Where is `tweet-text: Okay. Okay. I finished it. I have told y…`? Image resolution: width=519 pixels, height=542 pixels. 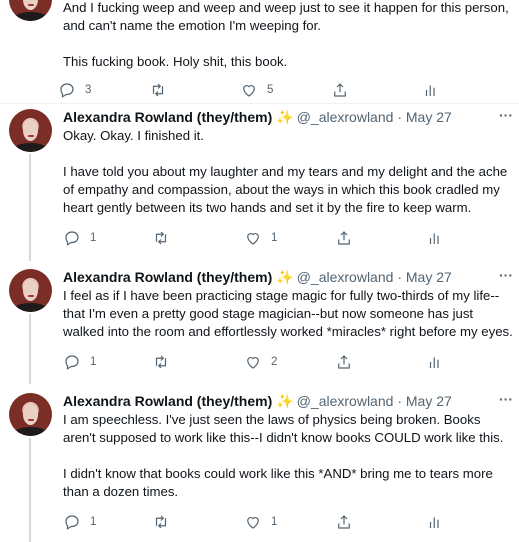
tweet-text: Okay. Okay. I finished it. I have told y… is located at coordinates (289, 172).